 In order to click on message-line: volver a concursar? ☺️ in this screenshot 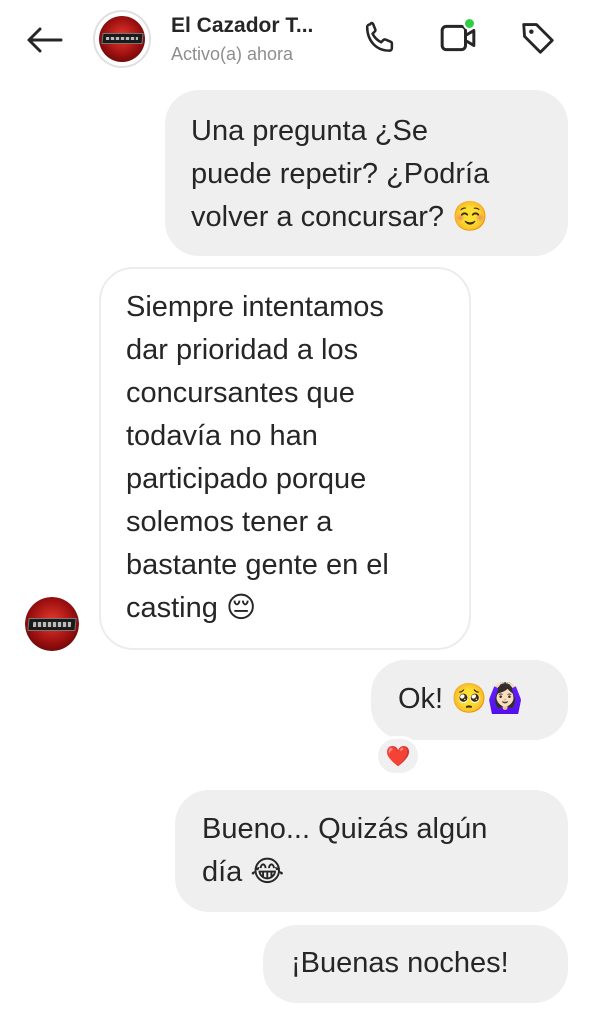, I will do `click(340, 217)`.